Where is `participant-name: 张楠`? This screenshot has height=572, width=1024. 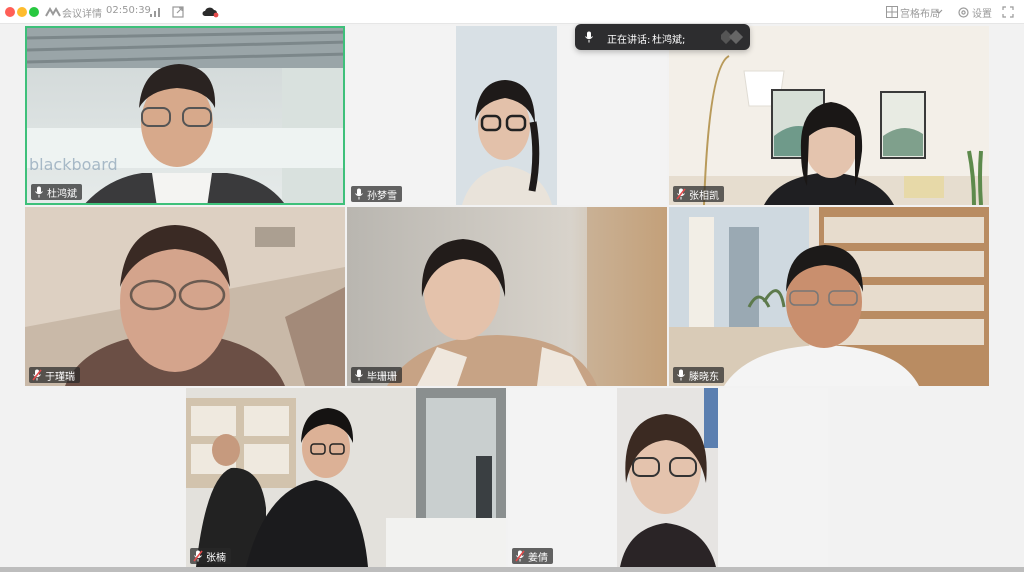
participant-name: 张楠 is located at coordinates (216, 558).